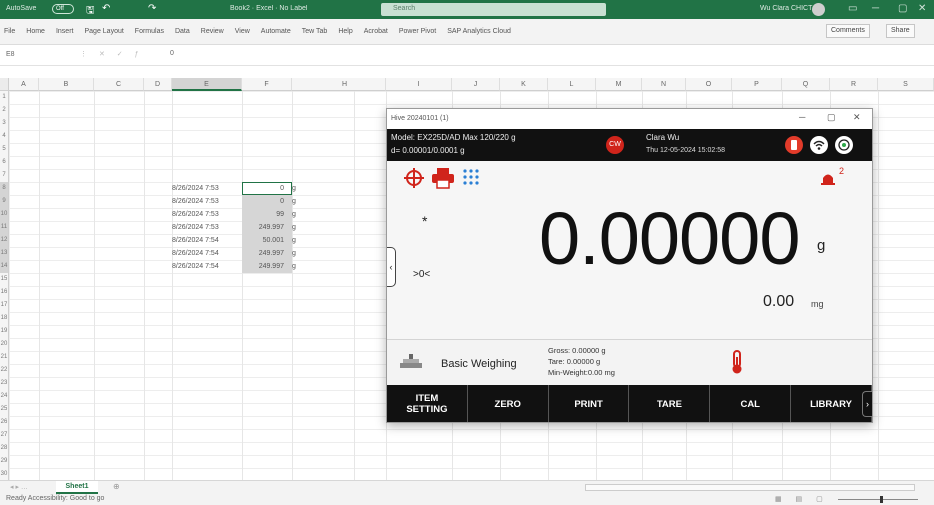 The height and width of the screenshot is (505, 934). I want to click on side-panel-tab: ‹, so click(391, 267).